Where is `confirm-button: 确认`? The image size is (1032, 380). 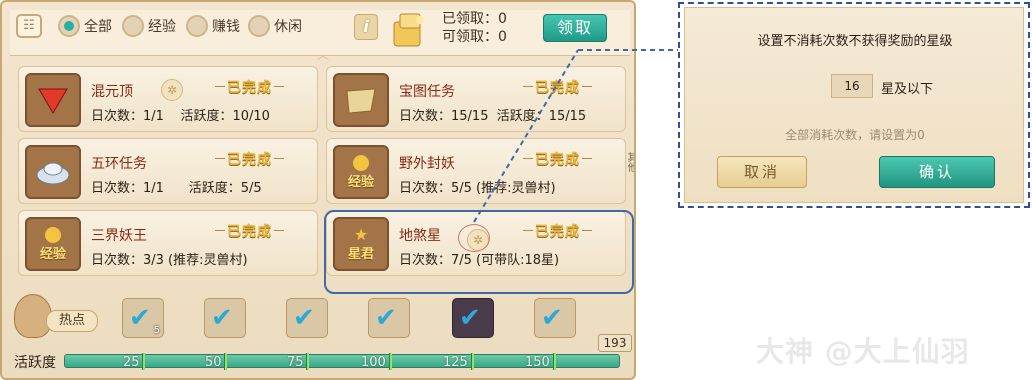 confirm-button: 确认 is located at coordinates (937, 172).